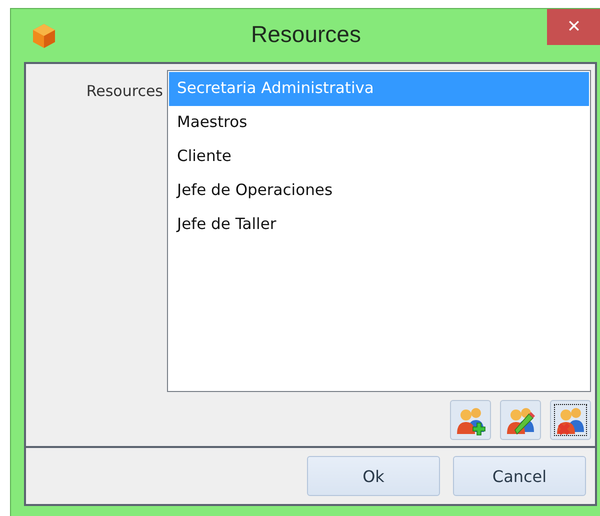 The width and height of the screenshot is (600, 516). I want to click on cube-logo-icon, so click(44, 36).